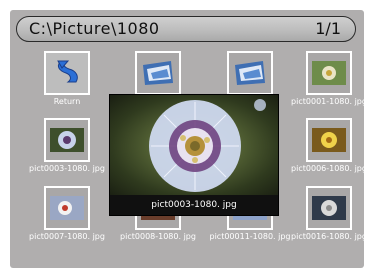 The height and width of the screenshot is (278, 374). Describe the element at coordinates (158, 236) in the screenshot. I see `photo-label: pict0008-1080. jpg` at that location.